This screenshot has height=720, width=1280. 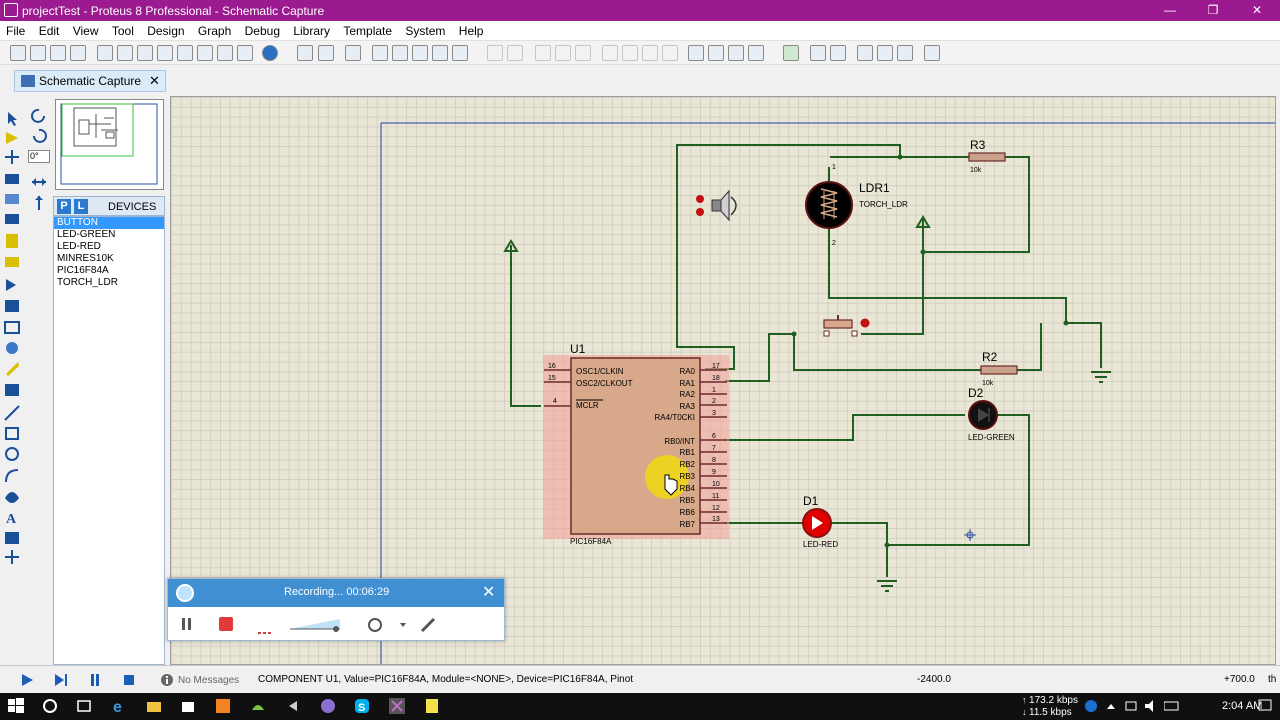 I want to click on menu-view: View, so click(x=86, y=29).